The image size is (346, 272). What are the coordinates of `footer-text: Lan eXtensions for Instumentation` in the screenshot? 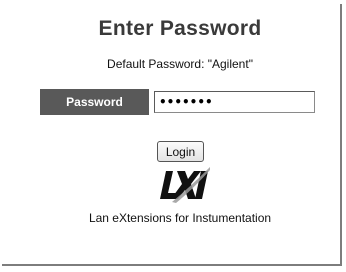 It's located at (180, 218).